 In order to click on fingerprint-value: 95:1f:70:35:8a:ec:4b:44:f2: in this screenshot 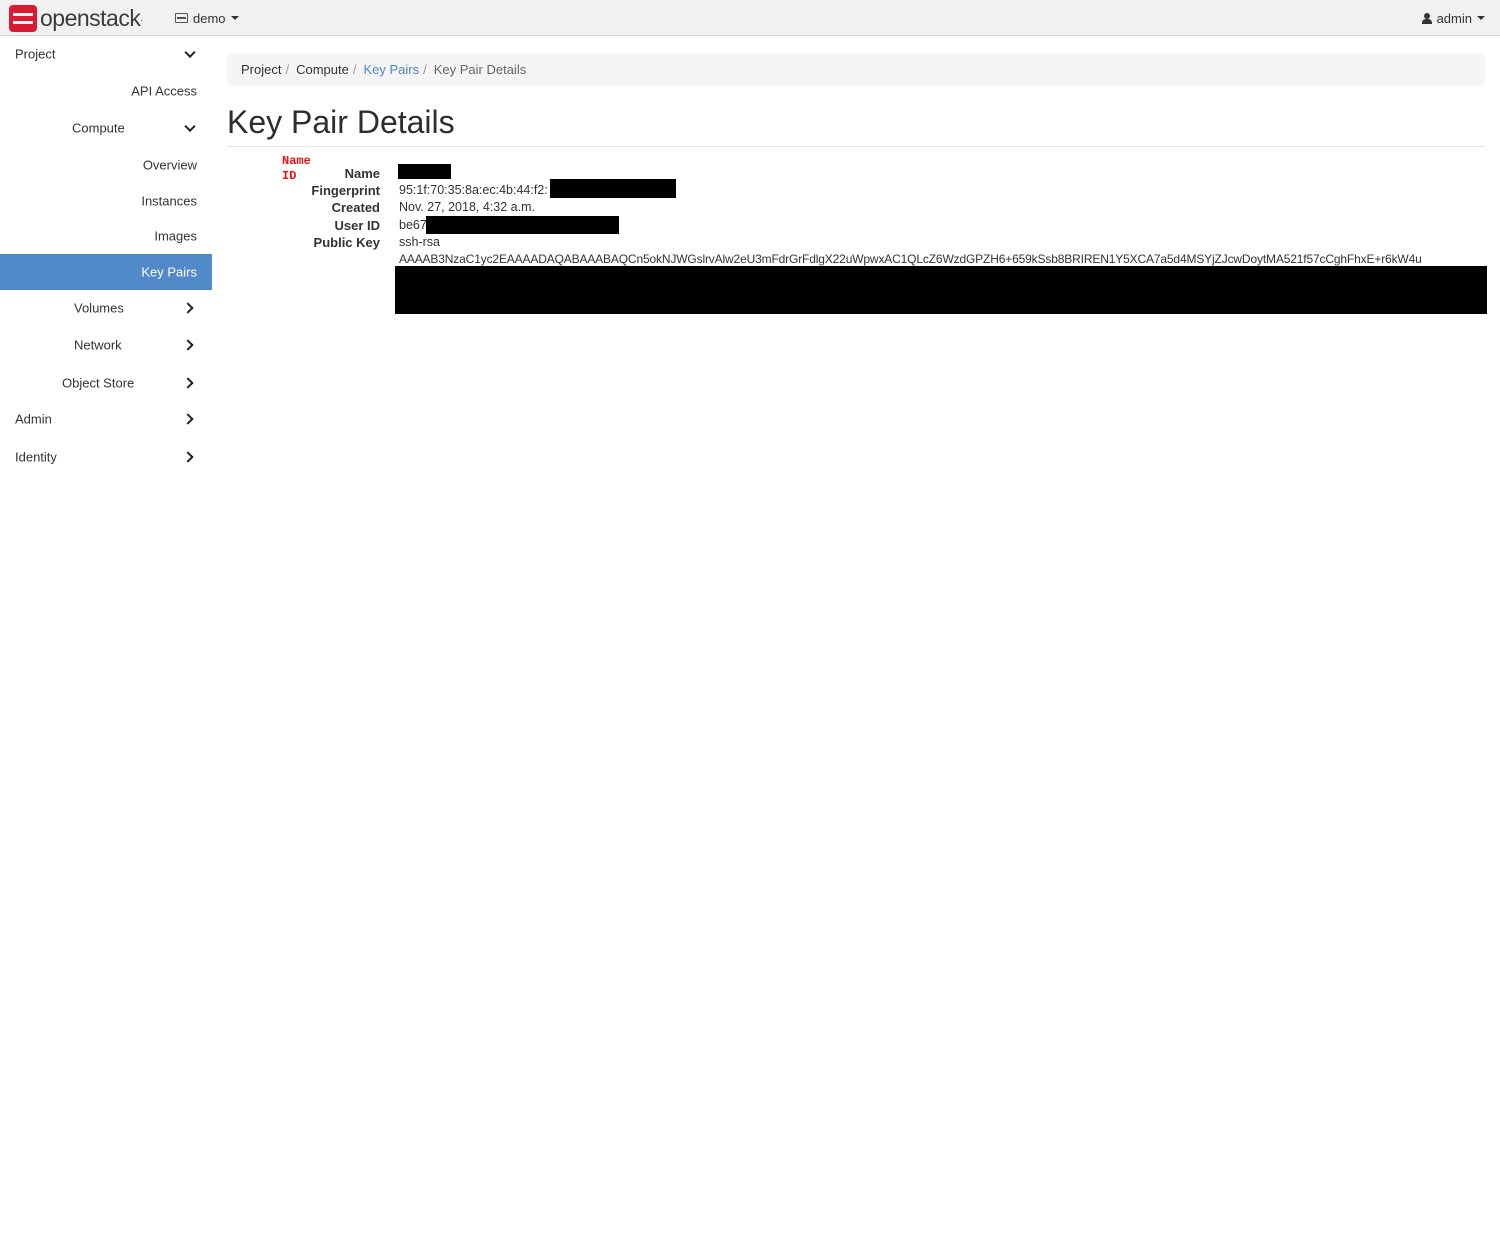, I will do `click(473, 190)`.